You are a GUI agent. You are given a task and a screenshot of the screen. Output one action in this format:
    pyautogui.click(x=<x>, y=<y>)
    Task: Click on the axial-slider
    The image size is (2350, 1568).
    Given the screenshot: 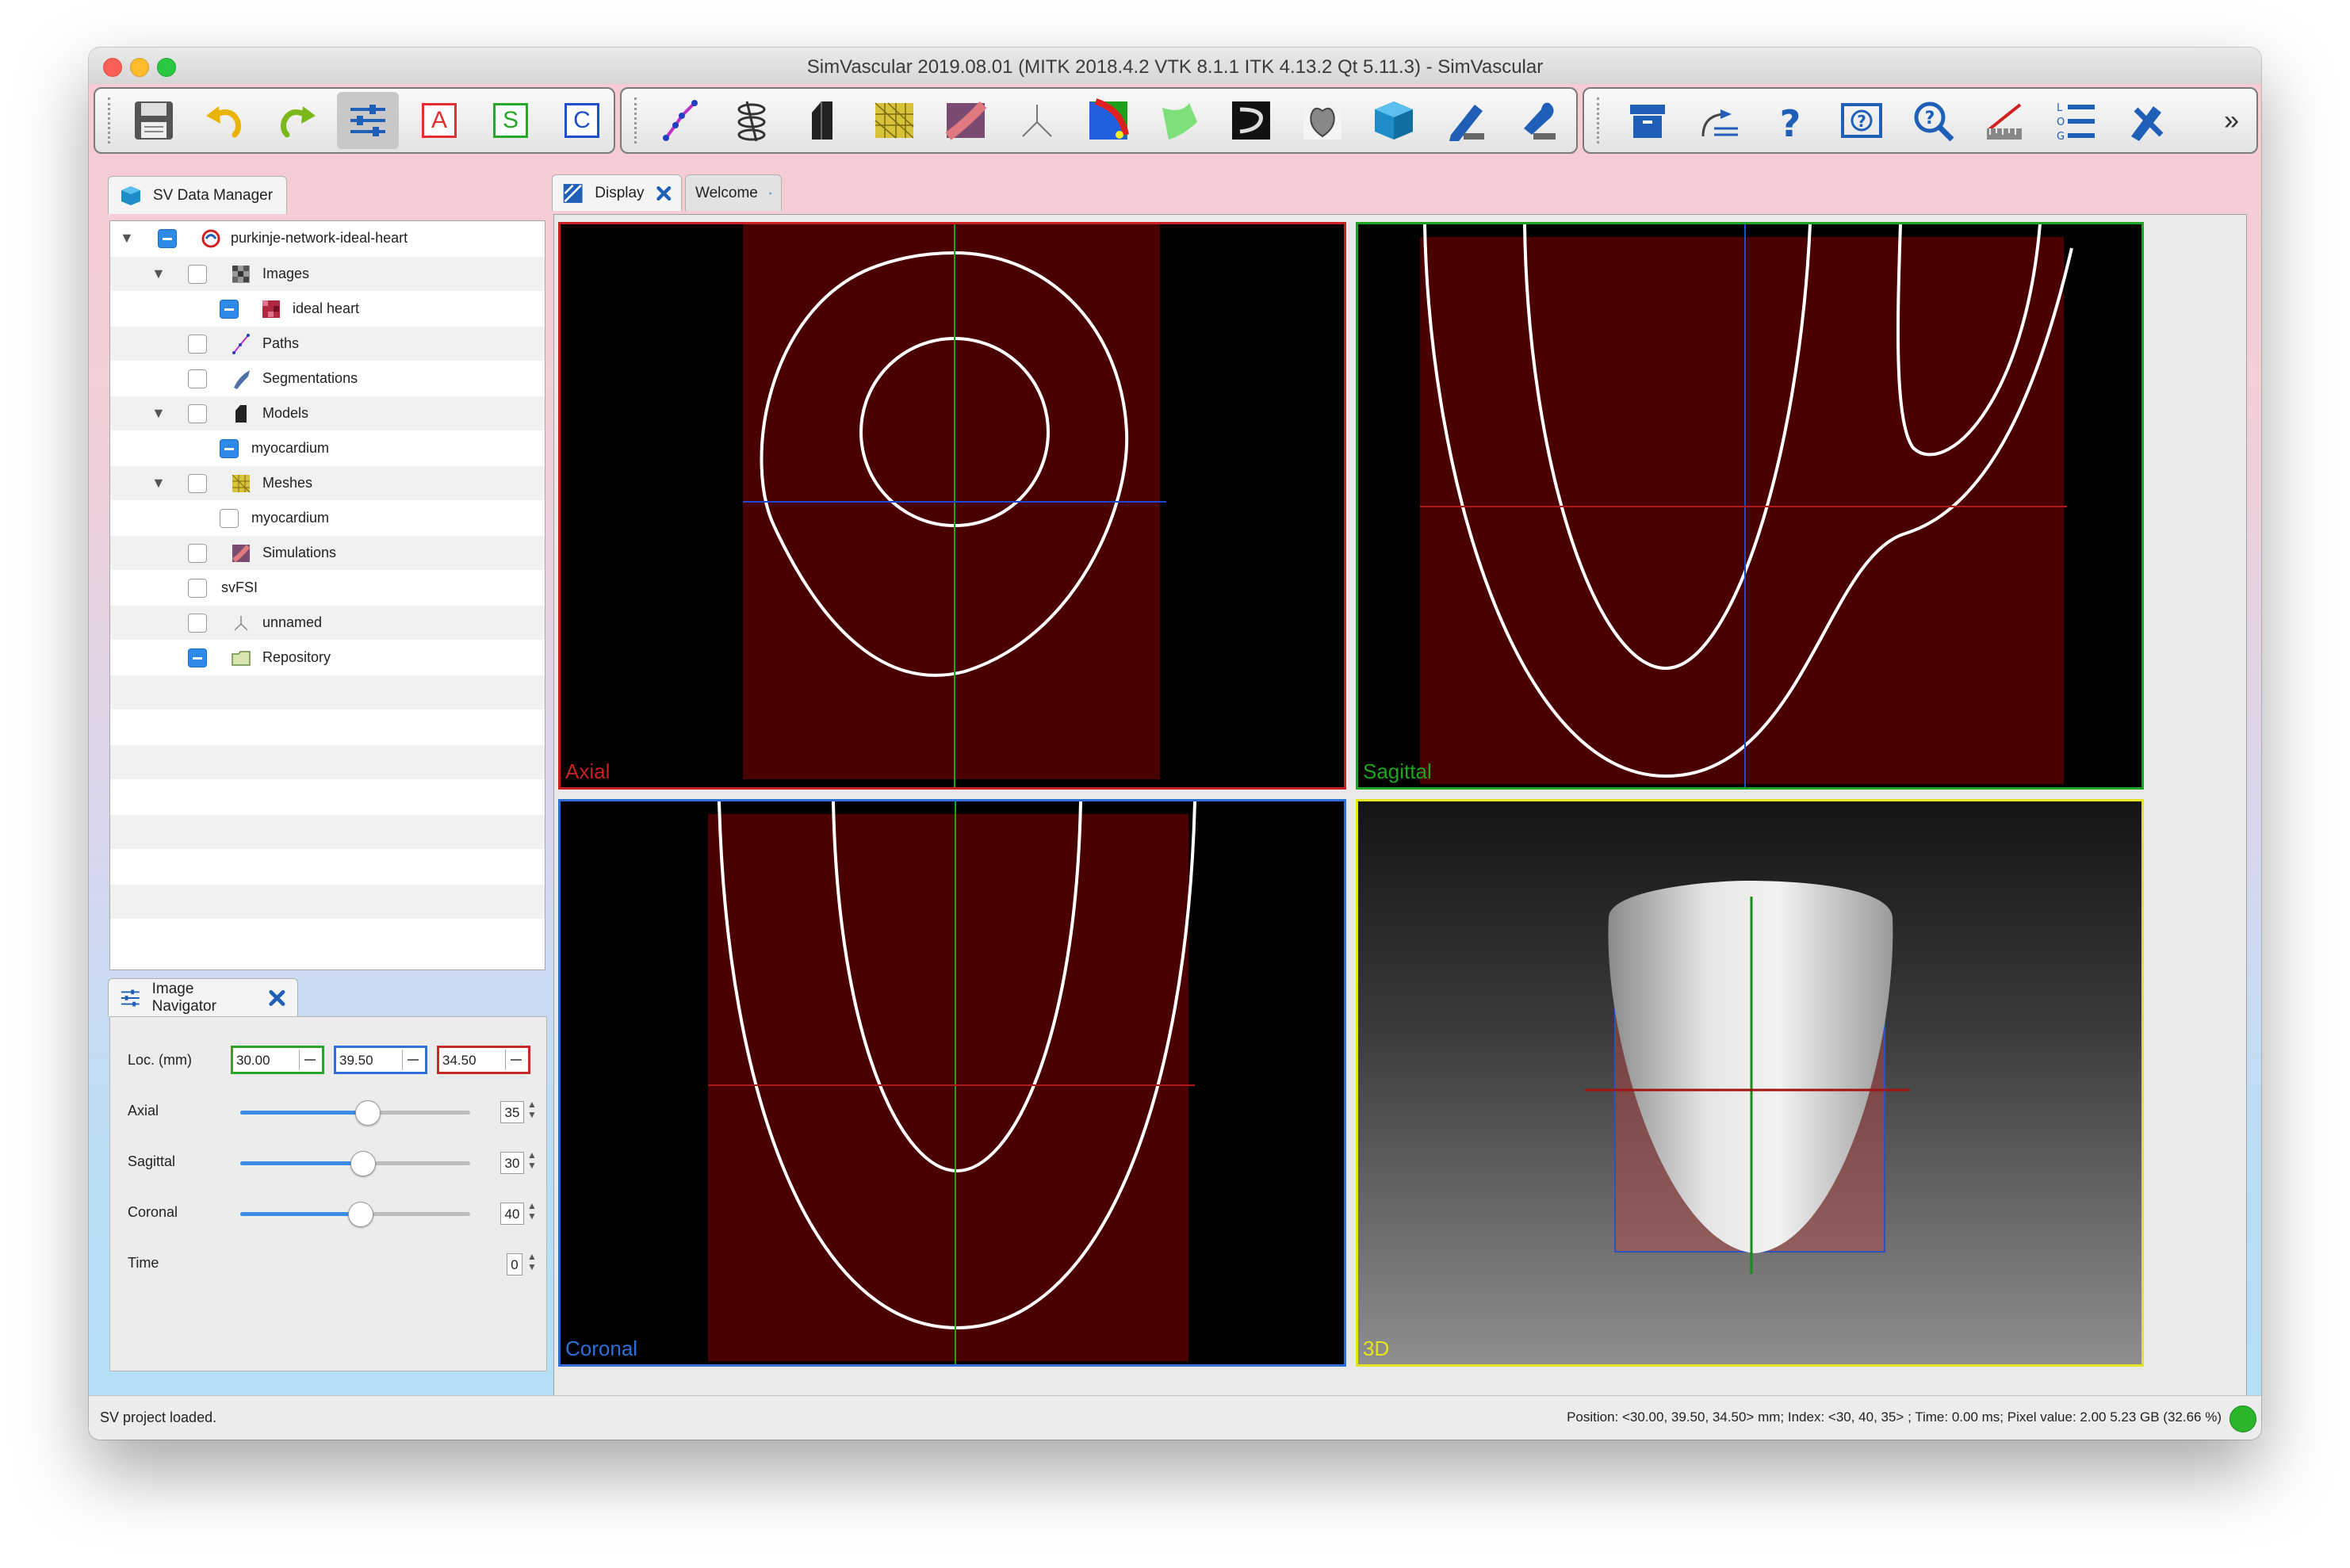 What is the action you would take?
    pyautogui.click(x=355, y=1113)
    